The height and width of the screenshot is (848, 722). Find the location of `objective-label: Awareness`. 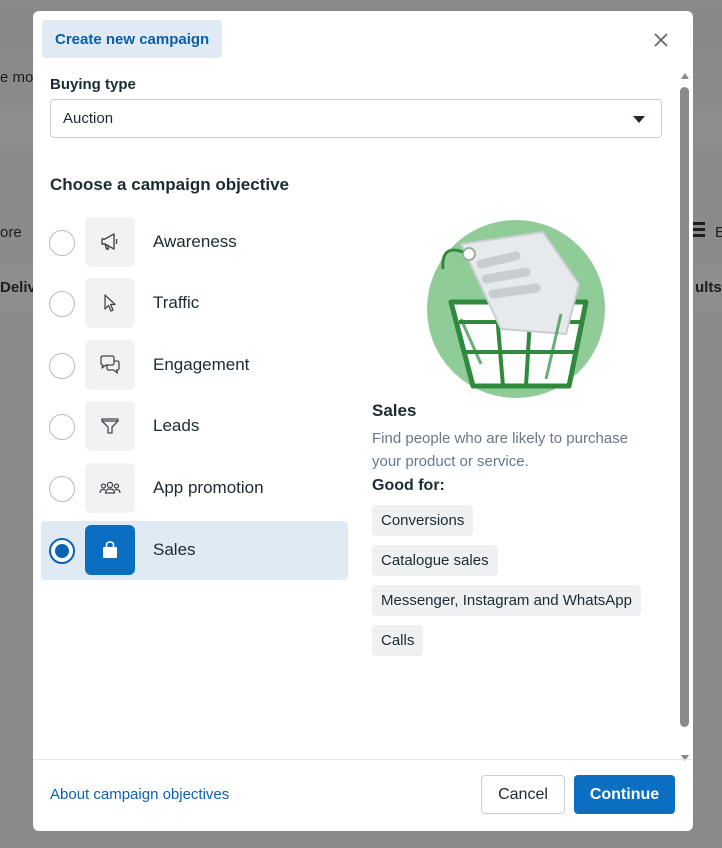

objective-label: Awareness is located at coordinates (195, 241).